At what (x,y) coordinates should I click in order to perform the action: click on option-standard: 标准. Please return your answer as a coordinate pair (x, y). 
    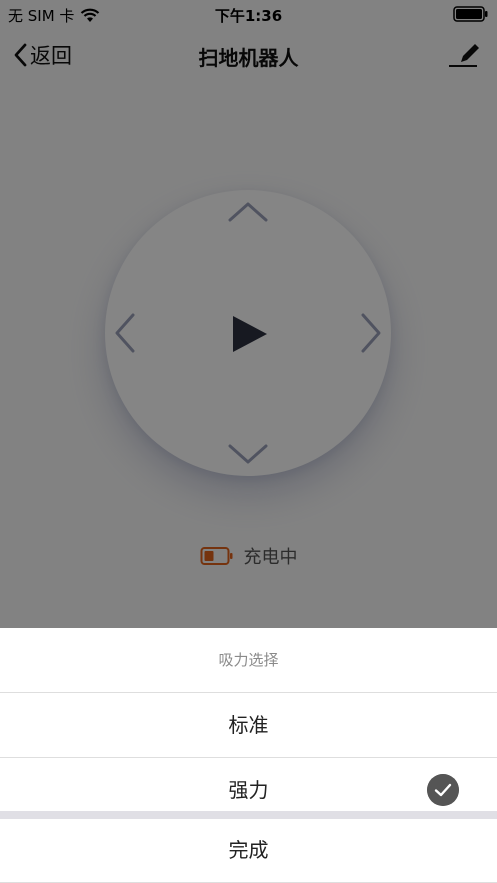
    Looking at the image, I should click on (248, 725).